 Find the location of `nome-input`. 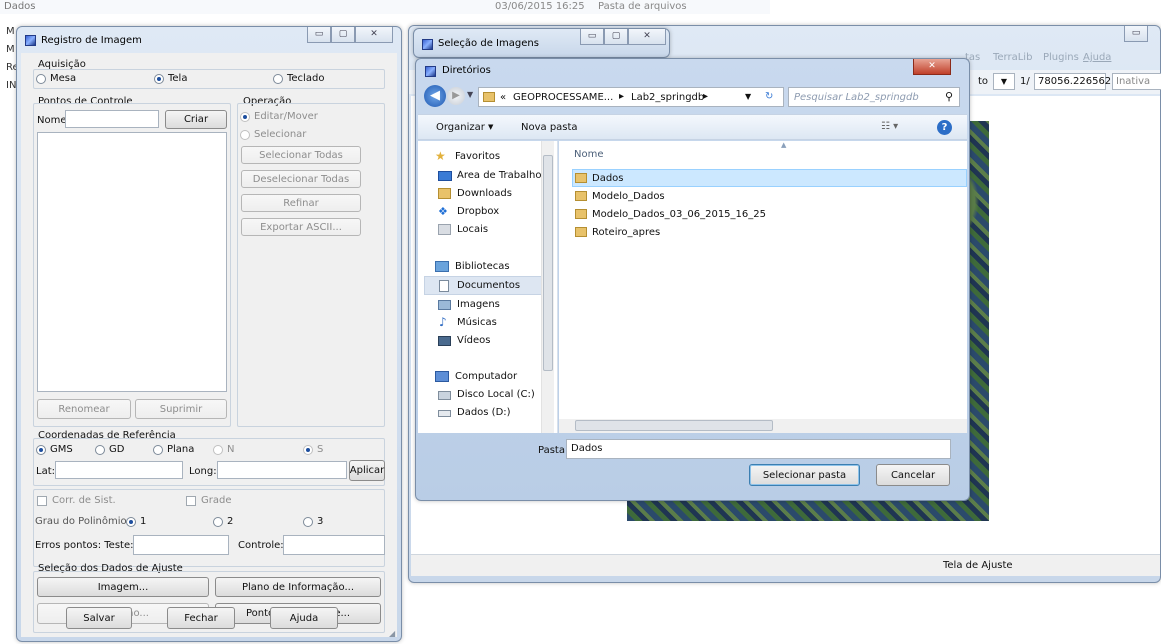

nome-input is located at coordinates (112, 119).